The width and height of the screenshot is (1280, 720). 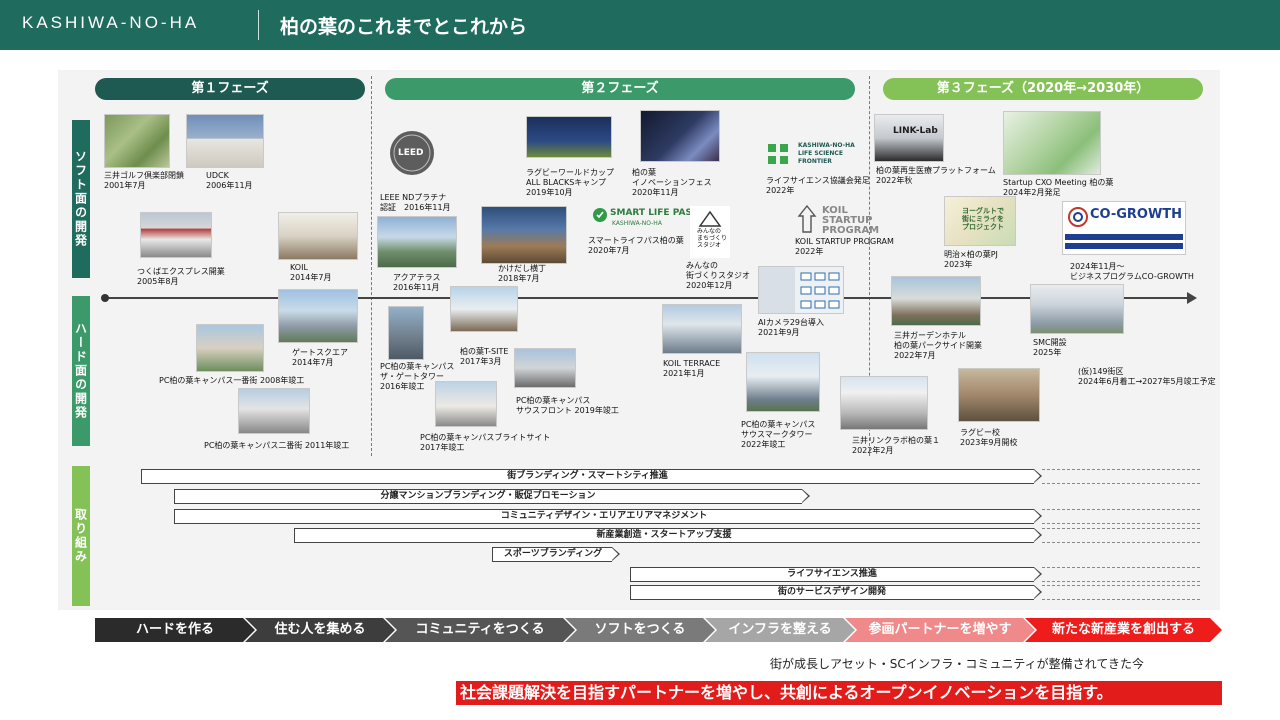 What do you see at coordinates (783, 382) in the screenshot?
I see `photo-south-mark-tower` at bounding box center [783, 382].